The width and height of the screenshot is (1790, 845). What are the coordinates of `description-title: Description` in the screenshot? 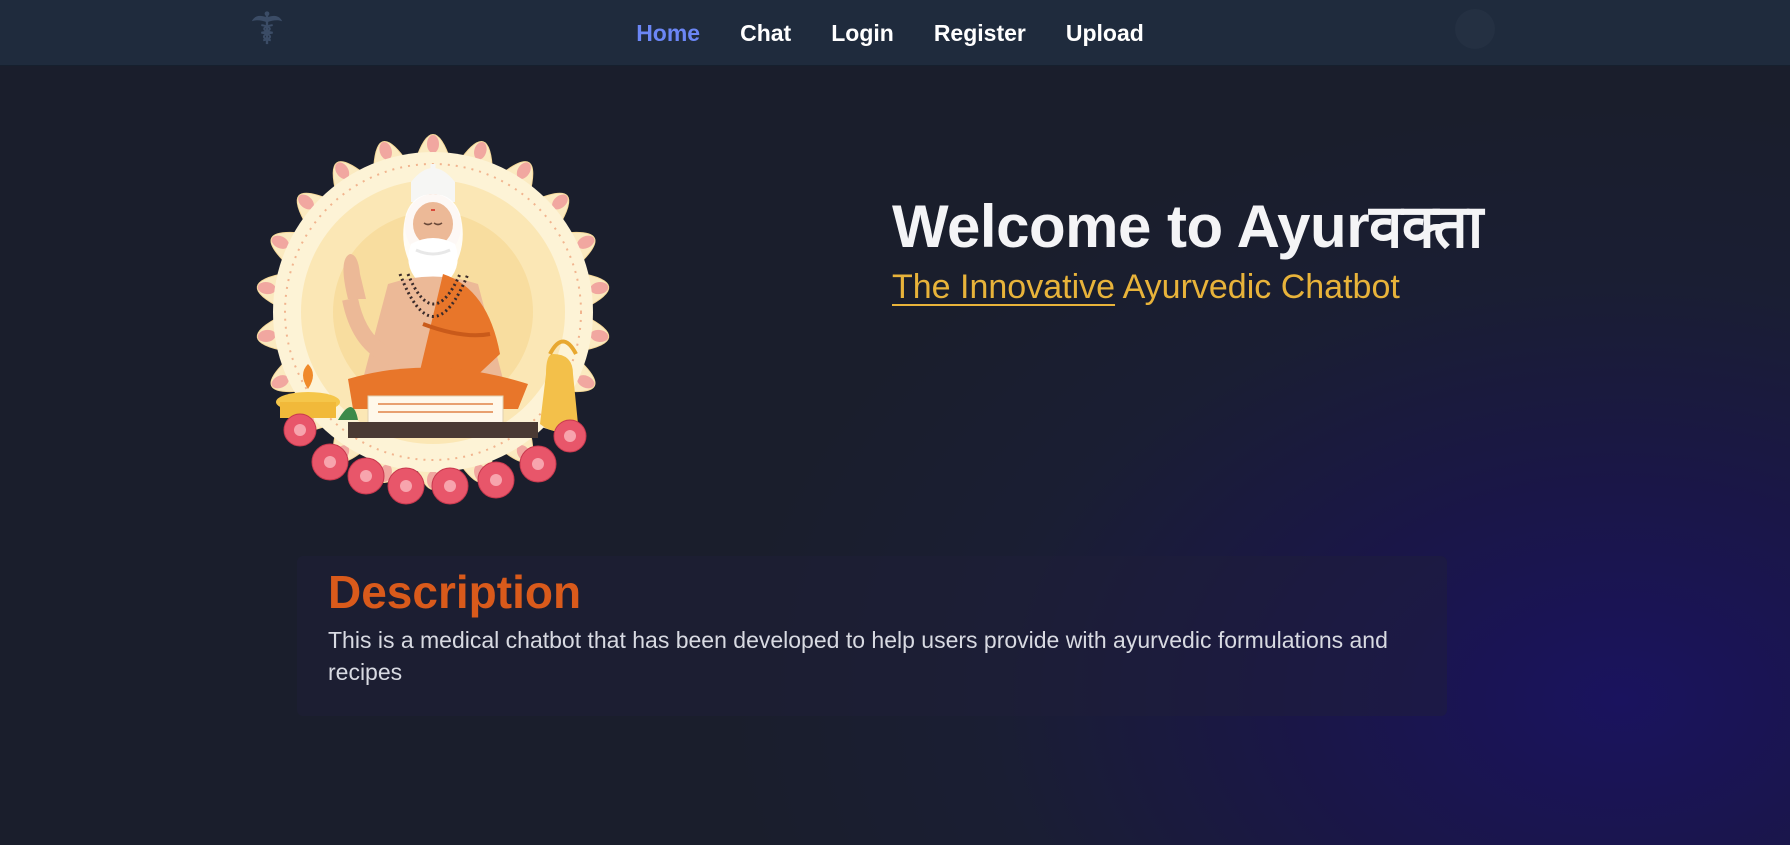 It's located at (455, 592).